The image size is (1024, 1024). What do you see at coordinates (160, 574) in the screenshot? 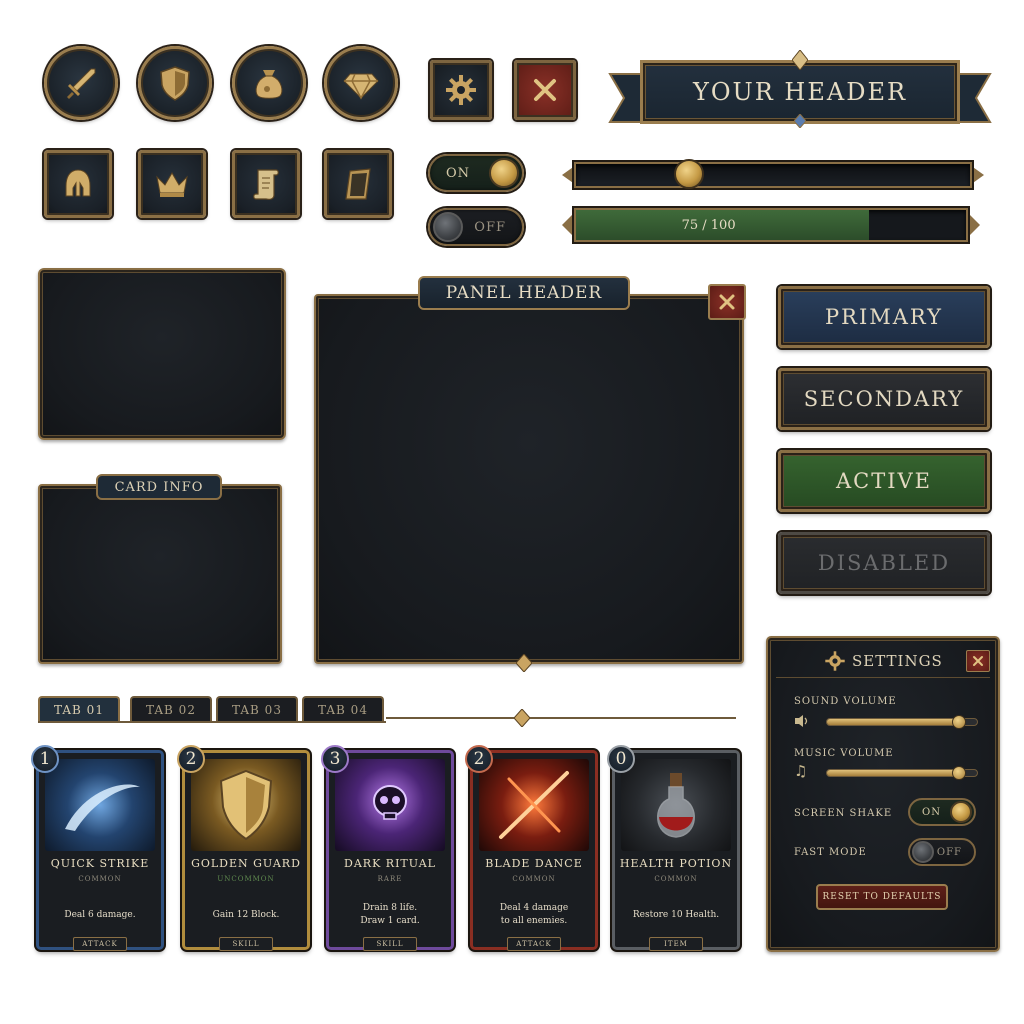
I see `card-info-panel` at bounding box center [160, 574].